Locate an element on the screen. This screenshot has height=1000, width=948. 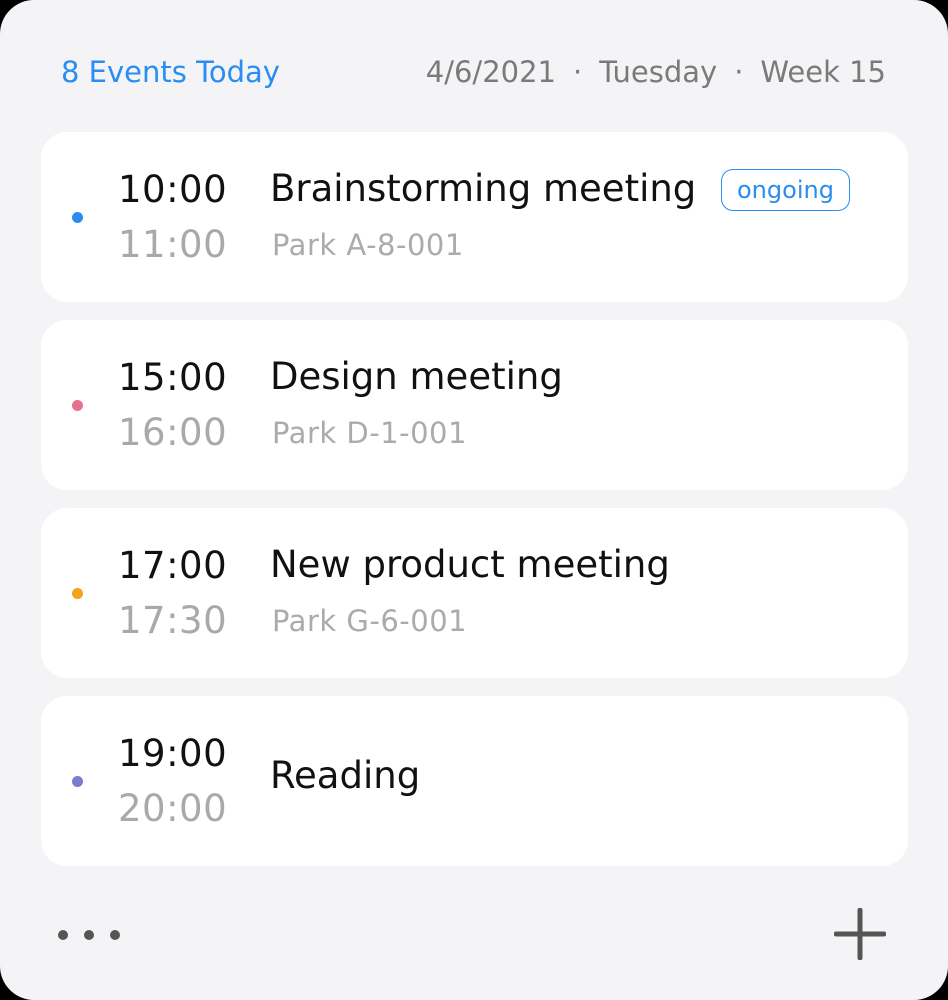
event-location: Park G-6-001 is located at coordinates (370, 621).